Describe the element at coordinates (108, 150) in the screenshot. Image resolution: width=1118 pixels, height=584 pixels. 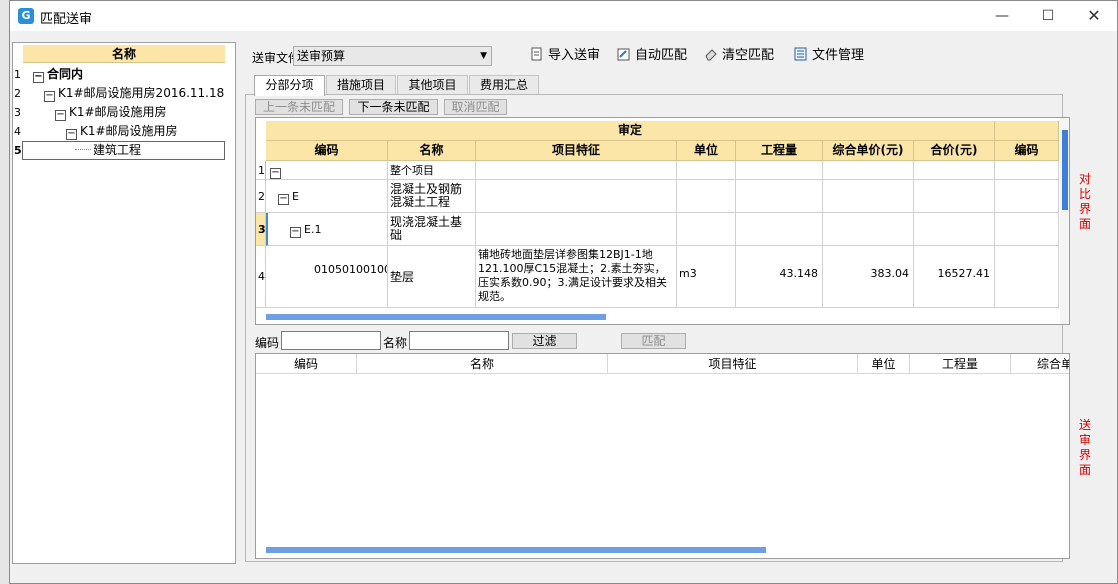
I see `tree-node: 建筑工程` at that location.